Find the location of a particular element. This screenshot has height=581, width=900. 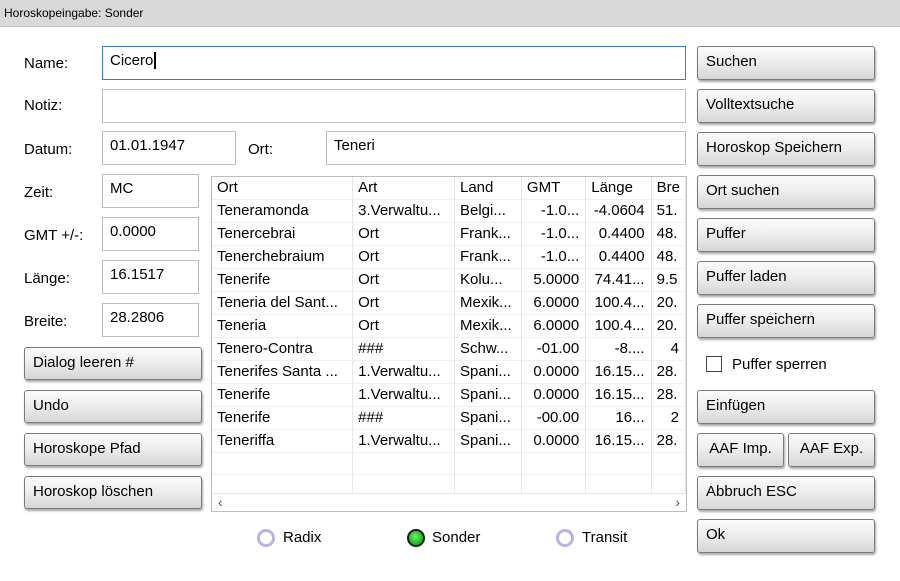

breite-input: 28.2806 is located at coordinates (150, 320).